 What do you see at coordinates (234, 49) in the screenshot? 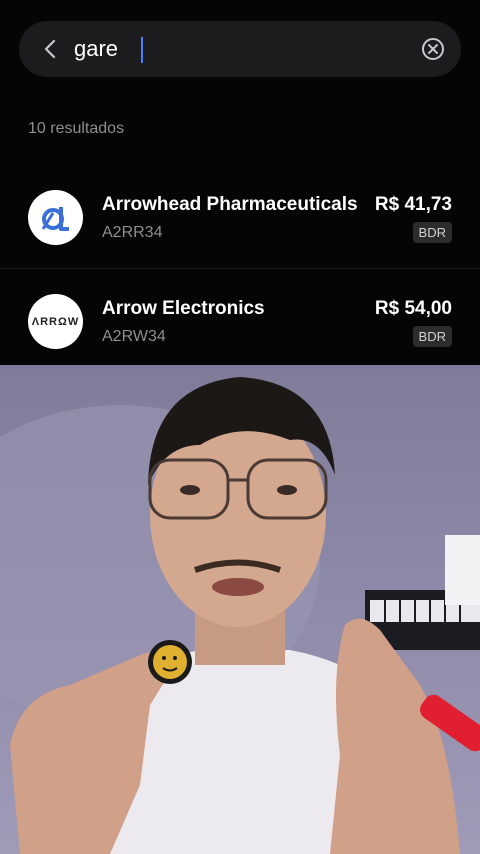
I see `search-input` at bounding box center [234, 49].